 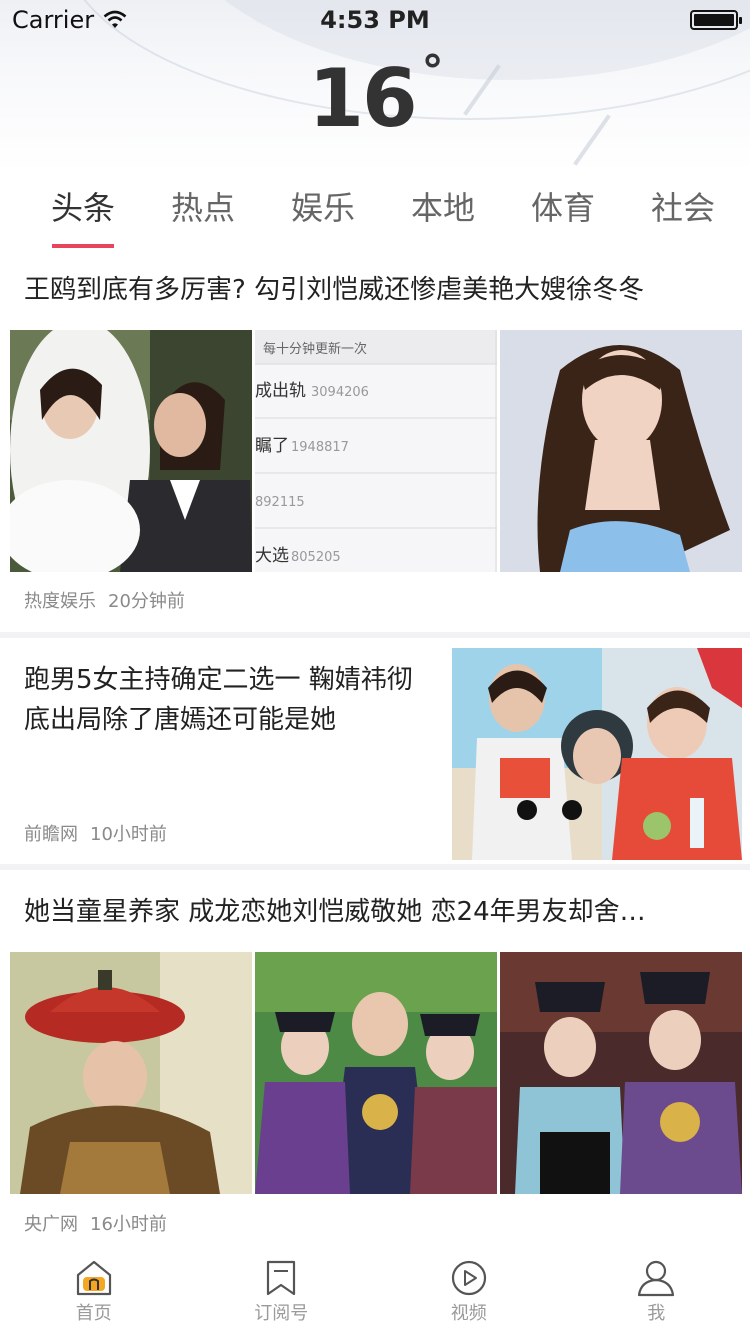 I want to click on ranking-row-value: 805205, so click(x=316, y=557).